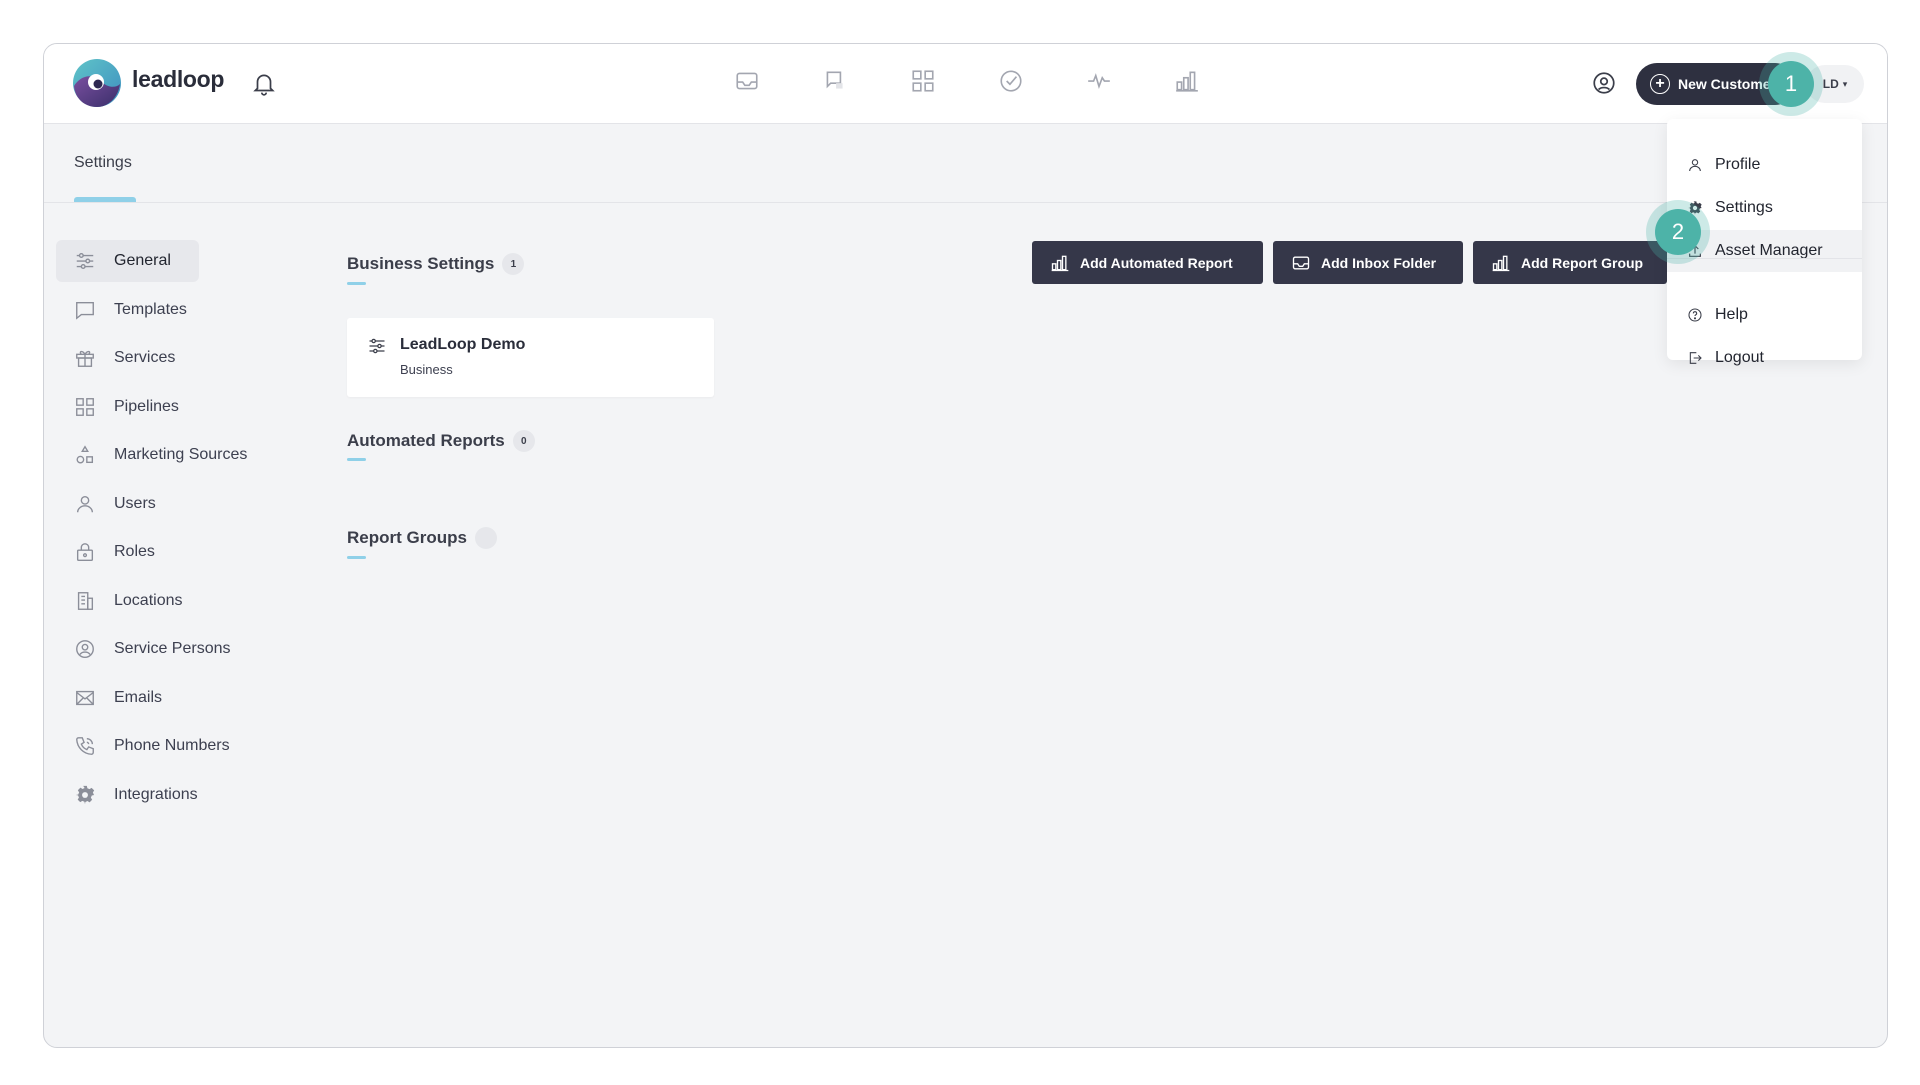 The width and height of the screenshot is (1920, 1085). Describe the element at coordinates (923, 81) in the screenshot. I see `pipelines-icon` at that location.